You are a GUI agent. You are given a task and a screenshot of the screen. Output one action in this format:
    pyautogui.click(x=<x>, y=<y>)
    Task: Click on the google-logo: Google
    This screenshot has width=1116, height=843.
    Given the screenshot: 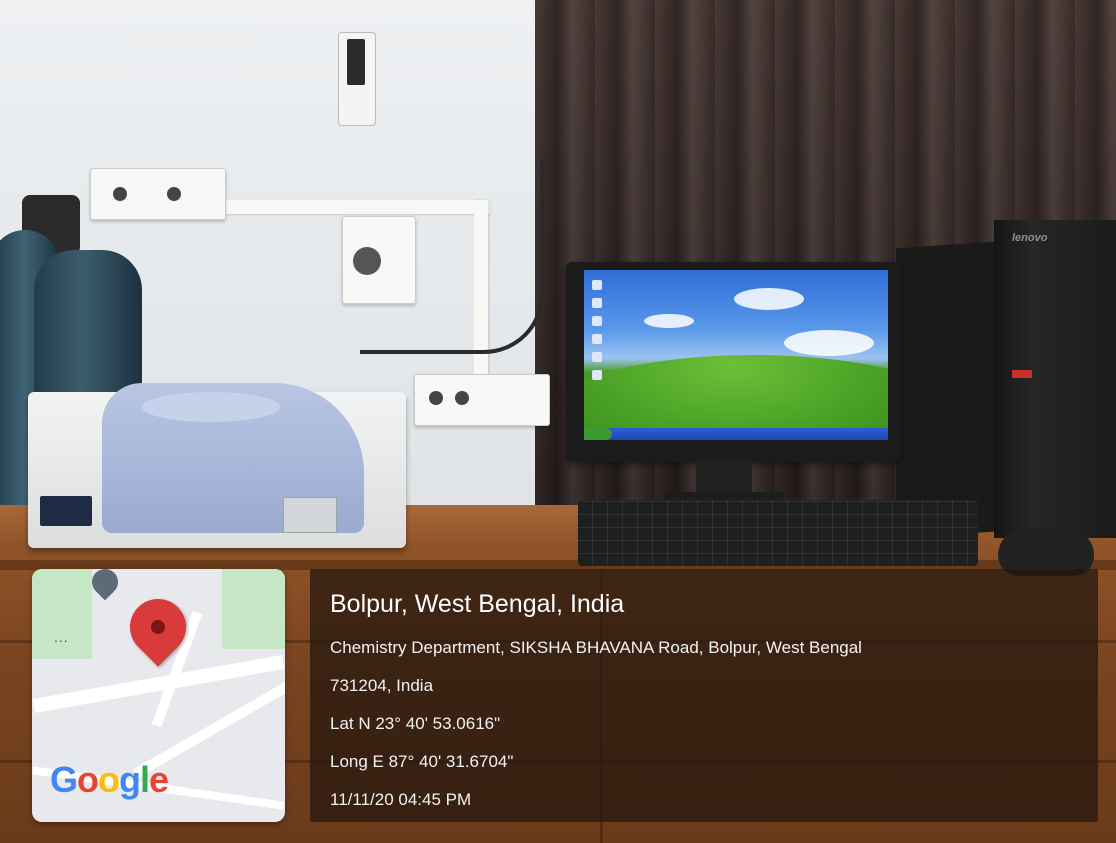 What is the action you would take?
    pyautogui.click(x=109, y=779)
    